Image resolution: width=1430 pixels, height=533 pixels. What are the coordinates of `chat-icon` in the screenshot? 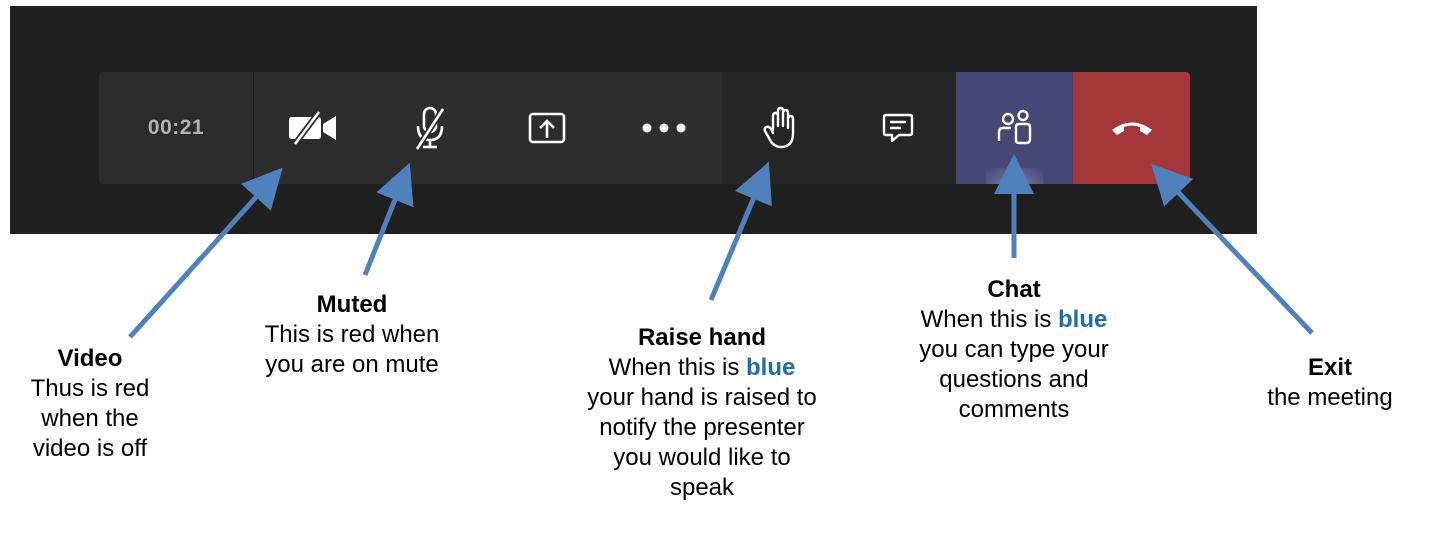 It's located at (897, 128).